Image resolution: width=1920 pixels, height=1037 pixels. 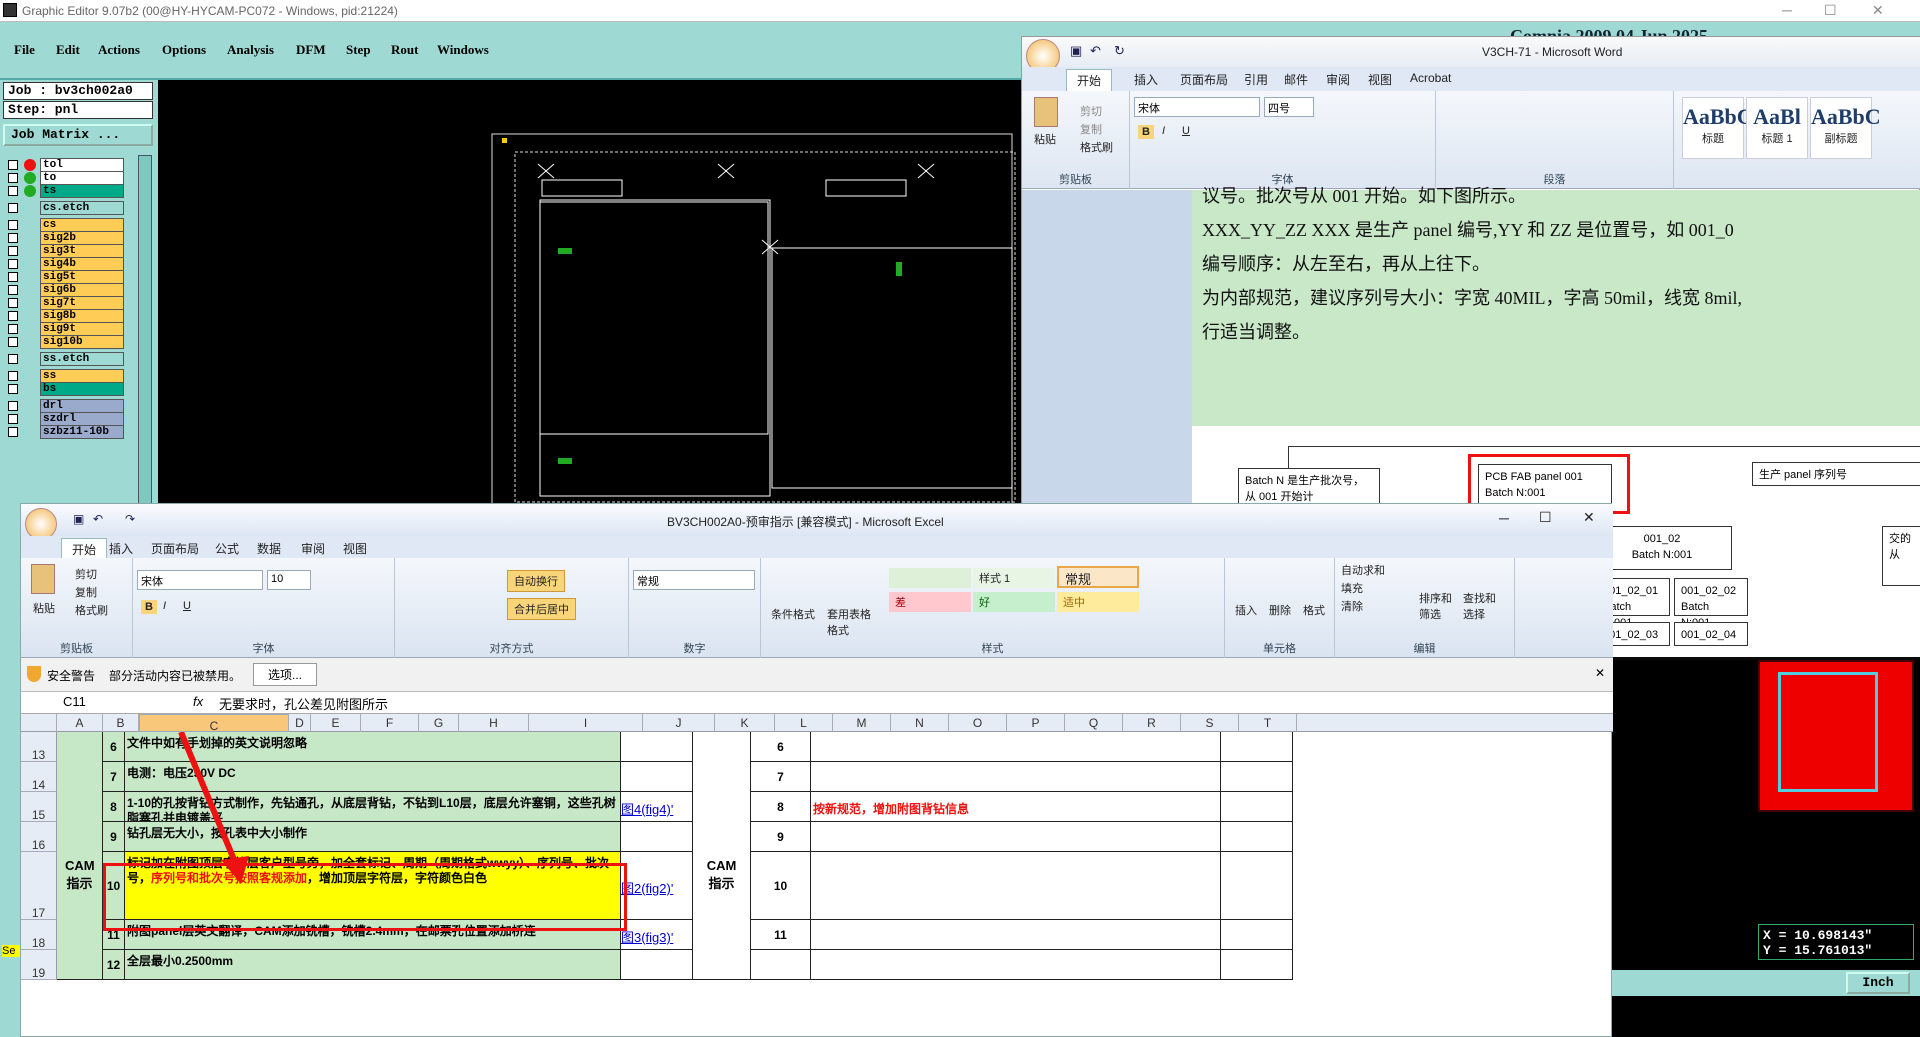 I want to click on save-icon: ▣, so click(x=78, y=519).